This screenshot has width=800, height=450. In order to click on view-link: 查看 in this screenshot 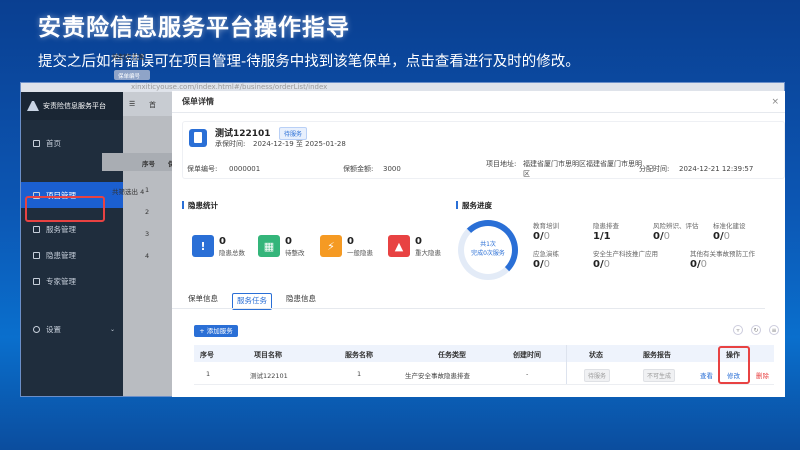, I will do `click(706, 375)`.